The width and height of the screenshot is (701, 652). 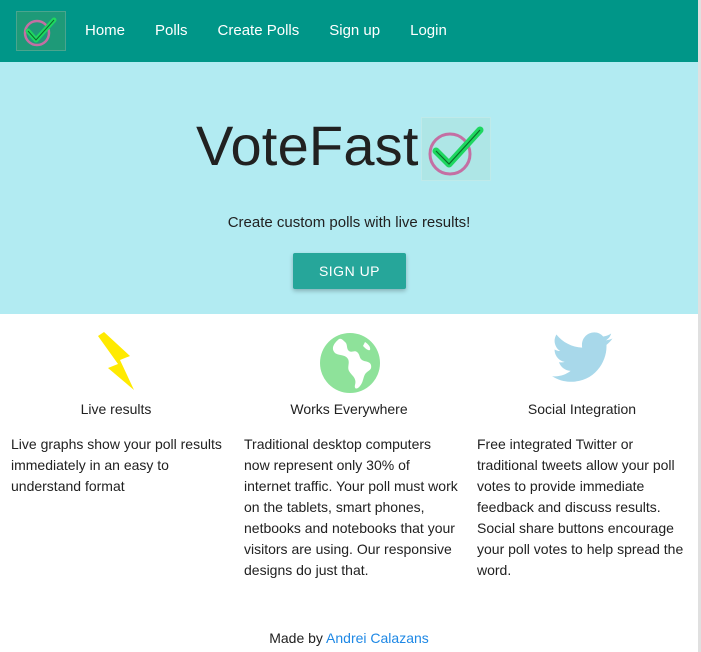 What do you see at coordinates (354, 31) in the screenshot?
I see `nav-link-sign-up: Sign up` at bounding box center [354, 31].